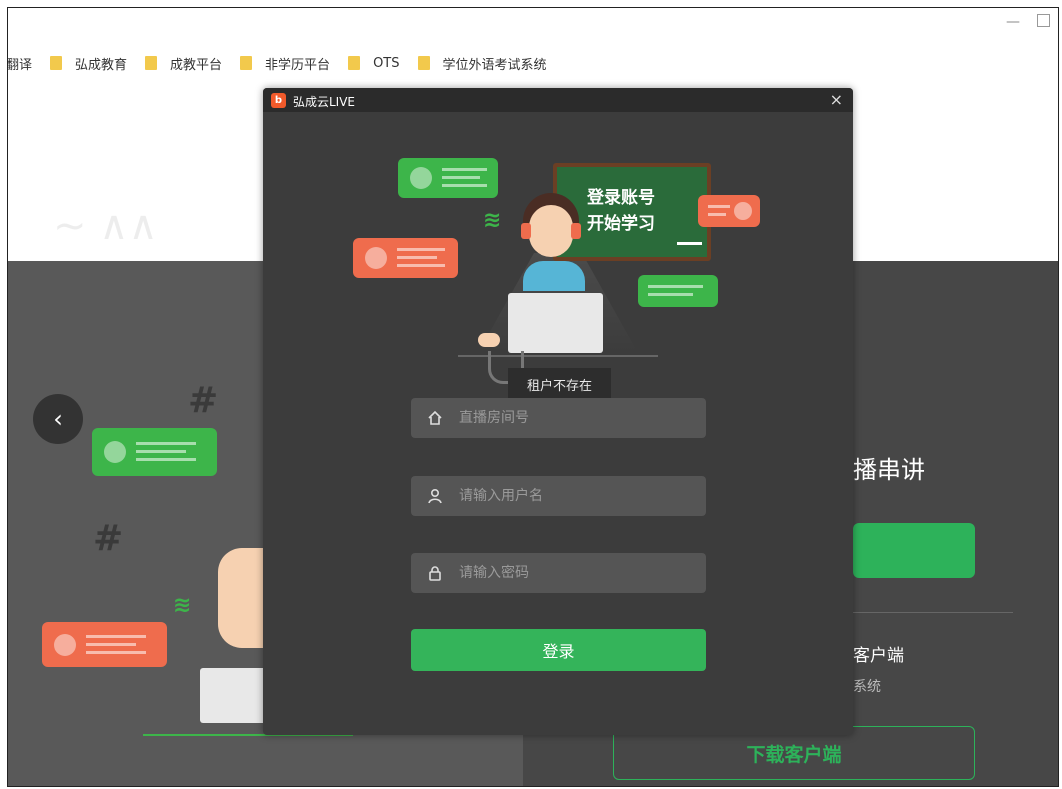 This screenshot has width=1062, height=789. Describe the element at coordinates (558, 268) in the screenshot. I see `login-illustration: 登录账号开始学习 ≋` at that location.